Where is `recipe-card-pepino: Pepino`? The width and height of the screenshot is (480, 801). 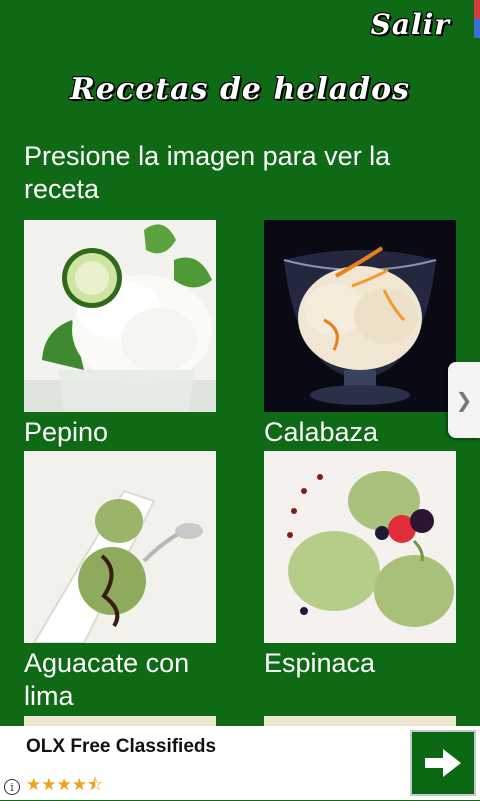 recipe-card-pepino: Pepino is located at coordinates (120, 334).